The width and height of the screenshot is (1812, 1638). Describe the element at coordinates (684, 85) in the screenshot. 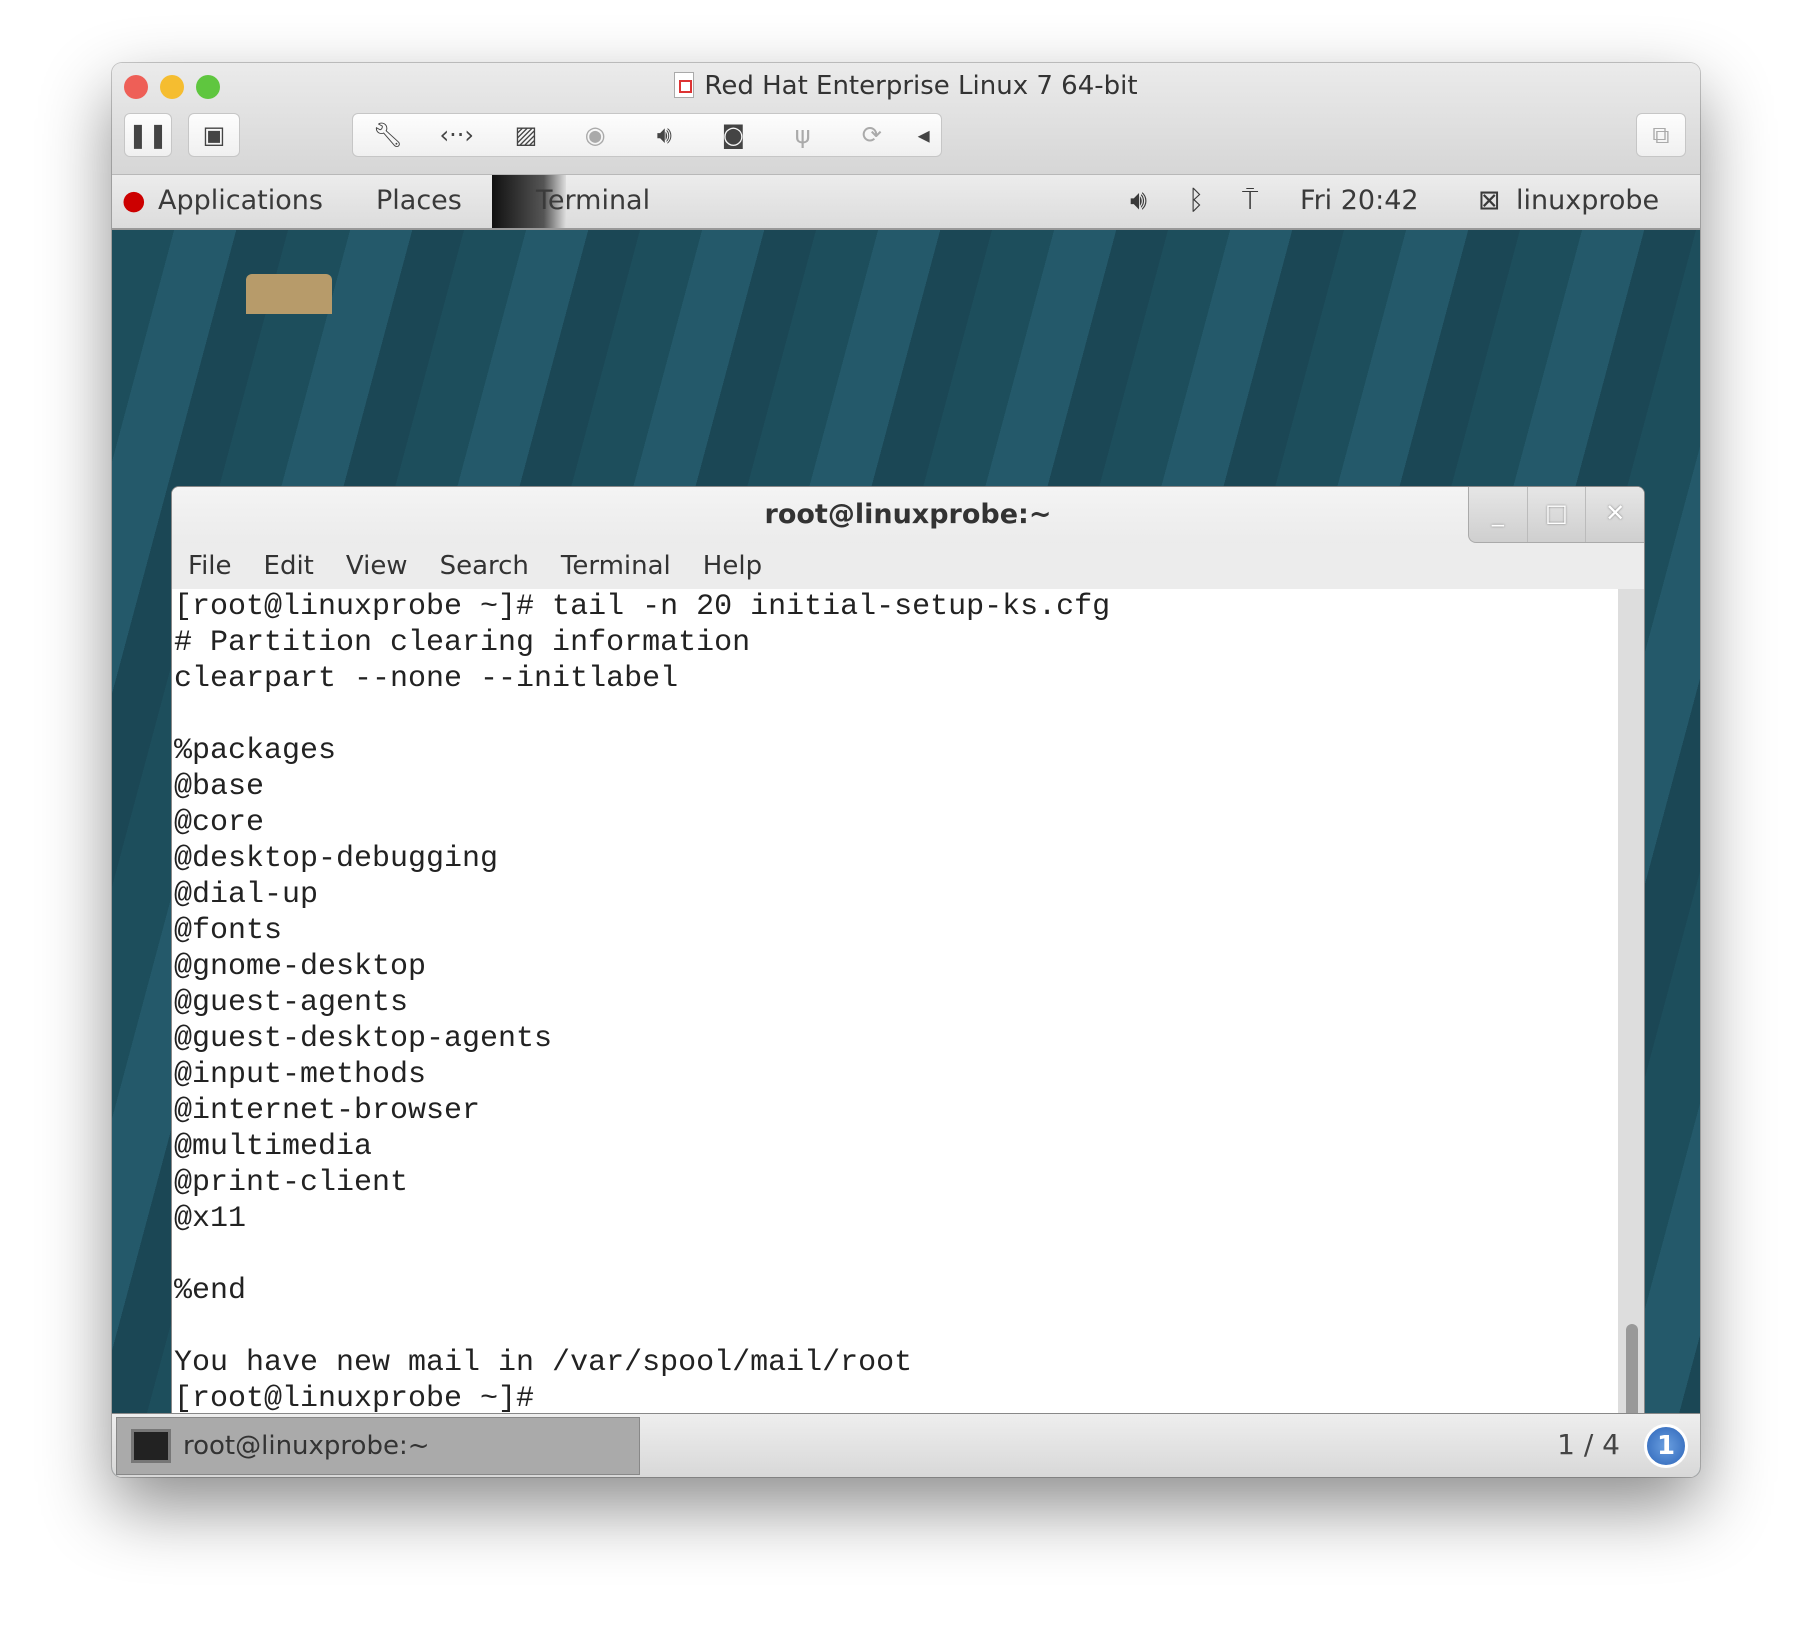

I see `document-icon` at that location.